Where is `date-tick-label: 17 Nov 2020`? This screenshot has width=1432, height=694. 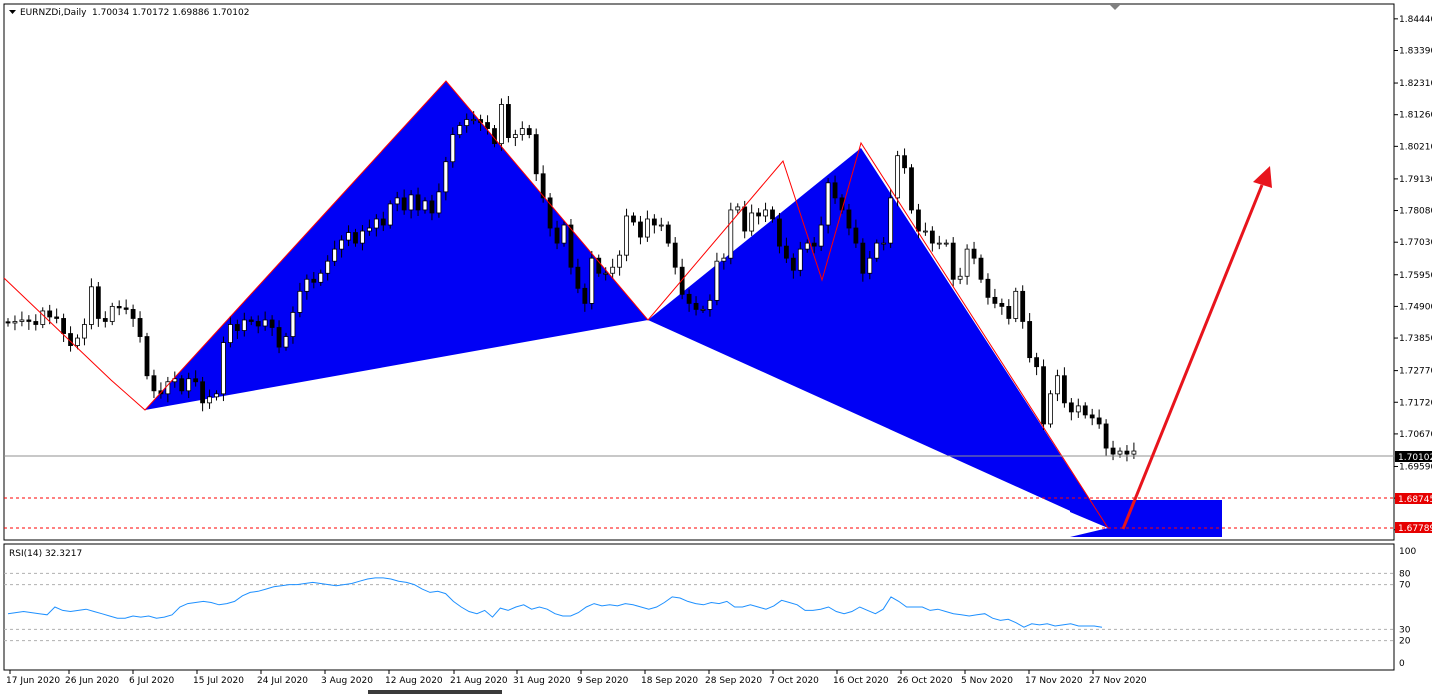
date-tick-label: 17 Nov 2020 is located at coordinates (1054, 681).